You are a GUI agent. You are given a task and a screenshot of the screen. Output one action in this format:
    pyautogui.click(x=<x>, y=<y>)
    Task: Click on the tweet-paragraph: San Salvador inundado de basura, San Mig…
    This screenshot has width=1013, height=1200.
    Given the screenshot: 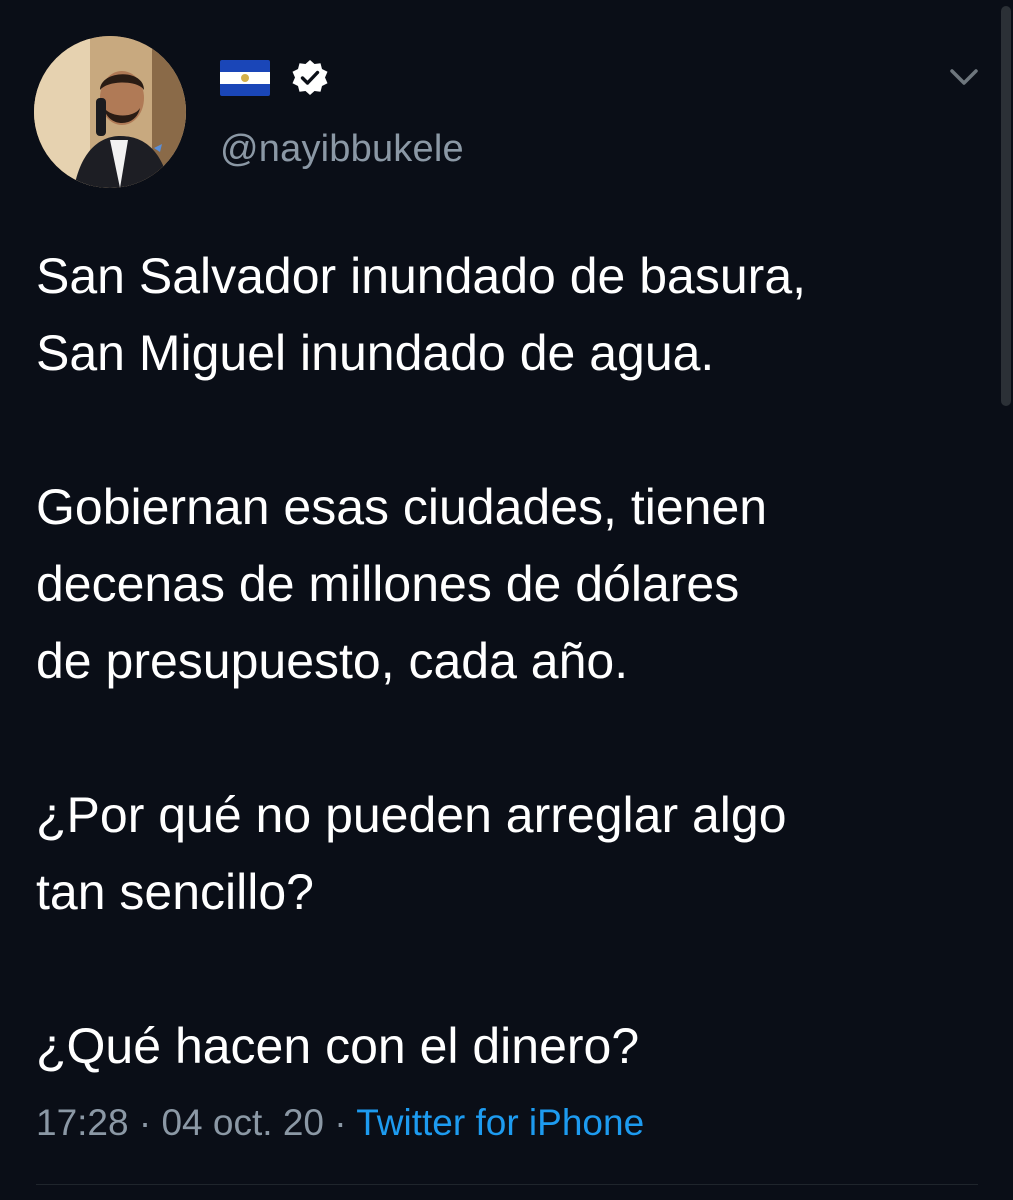 What is the action you would take?
    pyautogui.click(x=421, y=314)
    